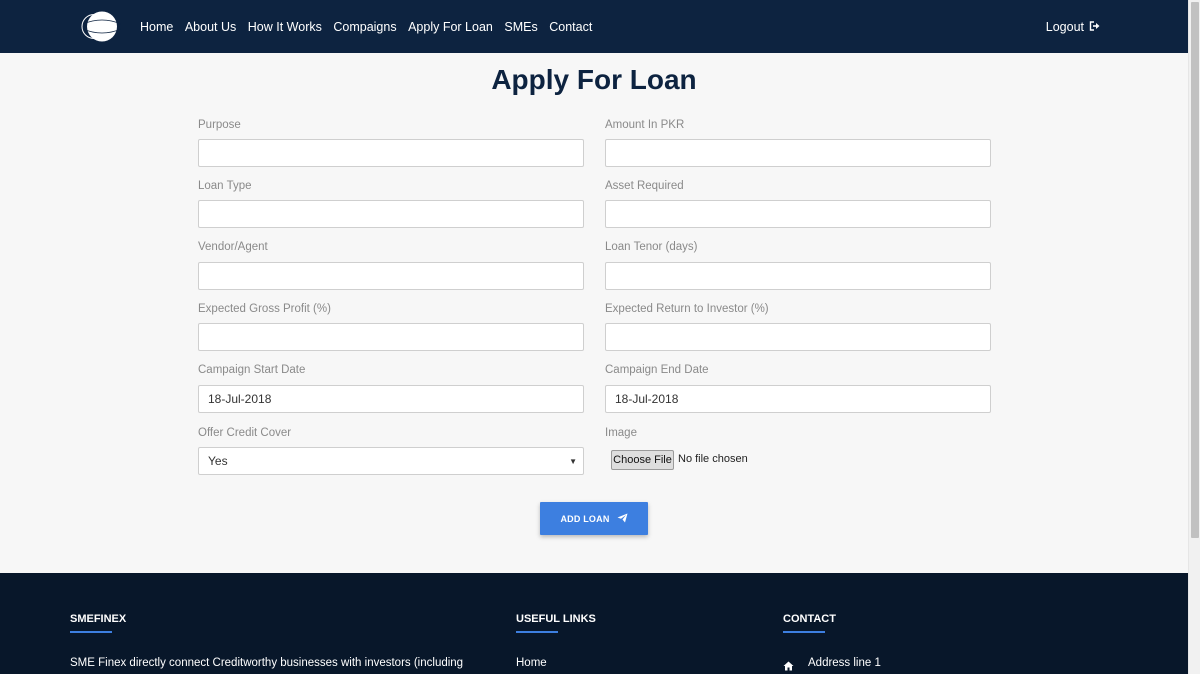  What do you see at coordinates (91, 632) in the screenshot?
I see `footer-about-underline` at bounding box center [91, 632].